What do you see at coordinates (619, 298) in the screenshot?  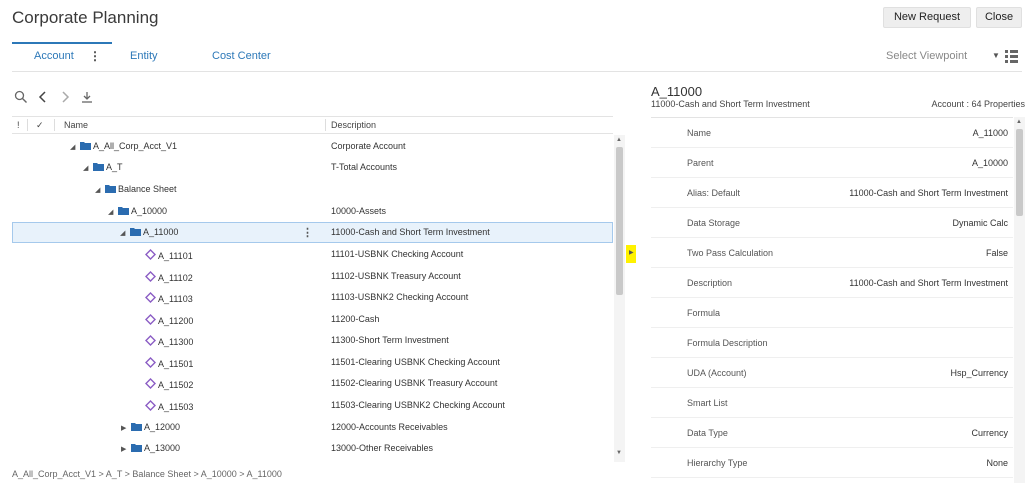 I see `grid-scrollbar: ▲ ▼` at bounding box center [619, 298].